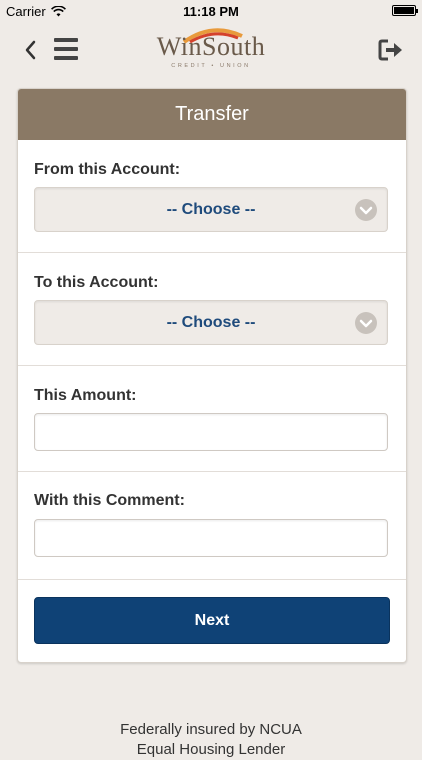 This screenshot has width=422, height=760. What do you see at coordinates (211, 749) in the screenshot?
I see `equal-housing-notice: Equal Housing Lender` at bounding box center [211, 749].